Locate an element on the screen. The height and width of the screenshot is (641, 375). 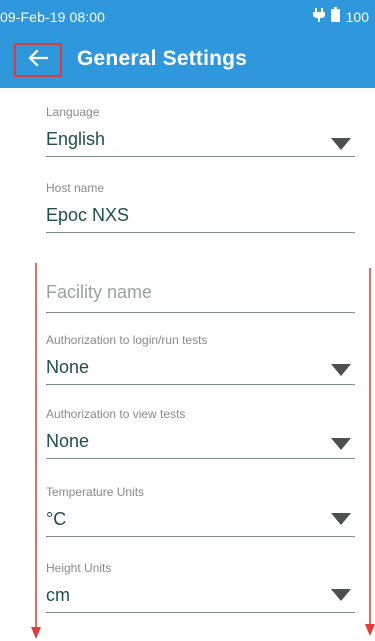
height-units-value: cm is located at coordinates (58, 595).